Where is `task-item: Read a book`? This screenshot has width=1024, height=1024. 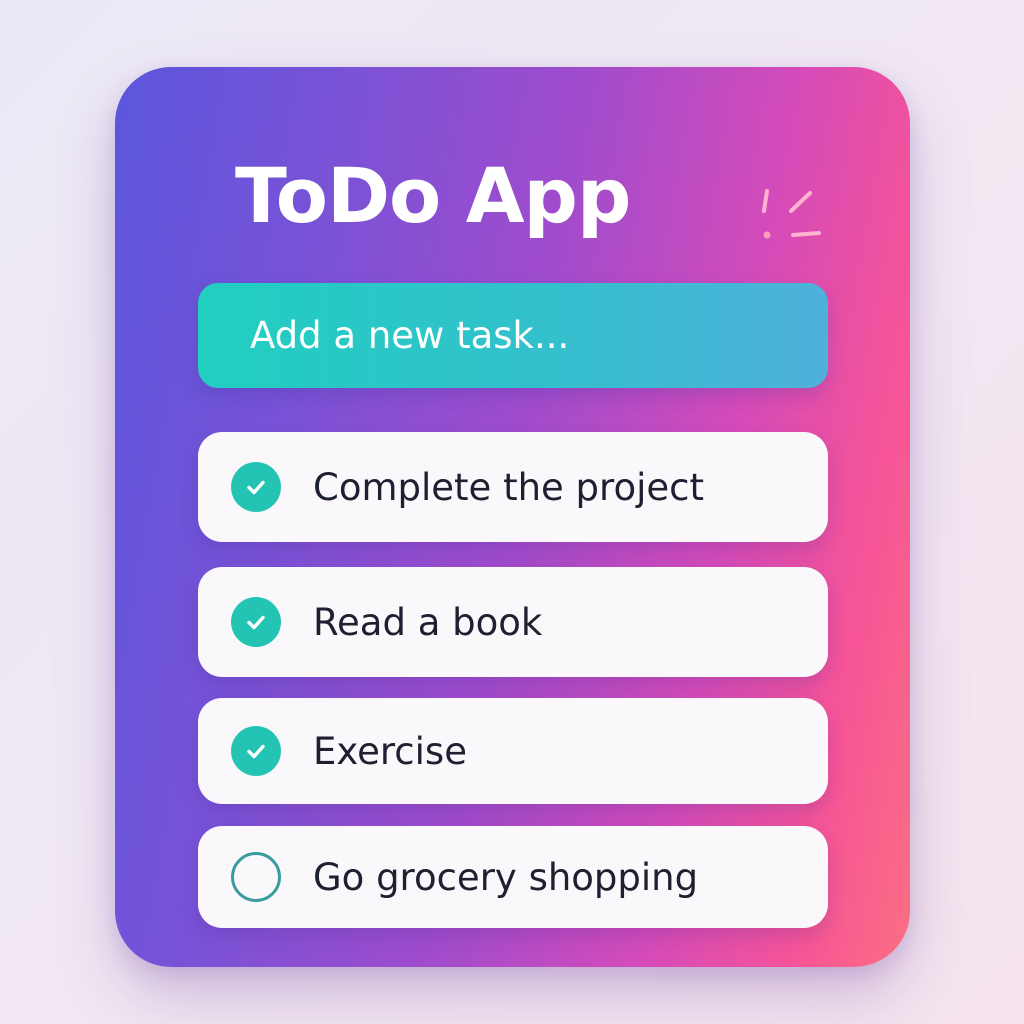 task-item: Read a book is located at coordinates (513, 622).